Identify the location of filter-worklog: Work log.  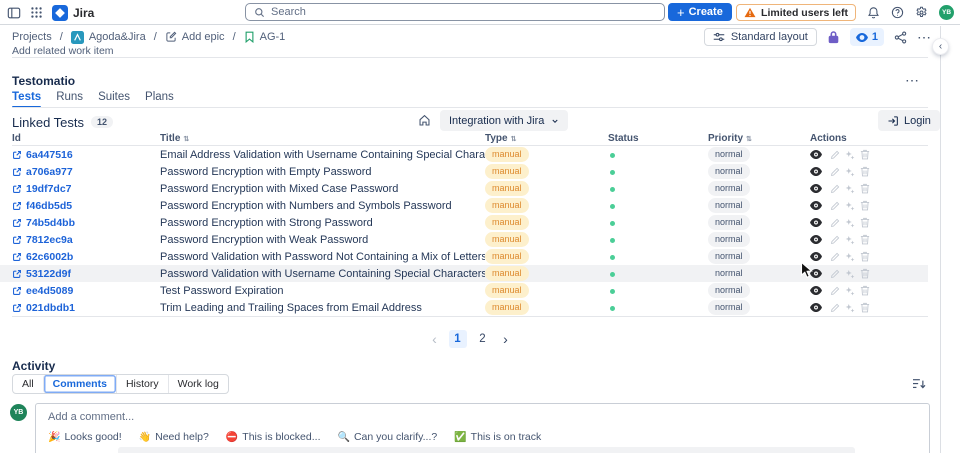
(197, 384).